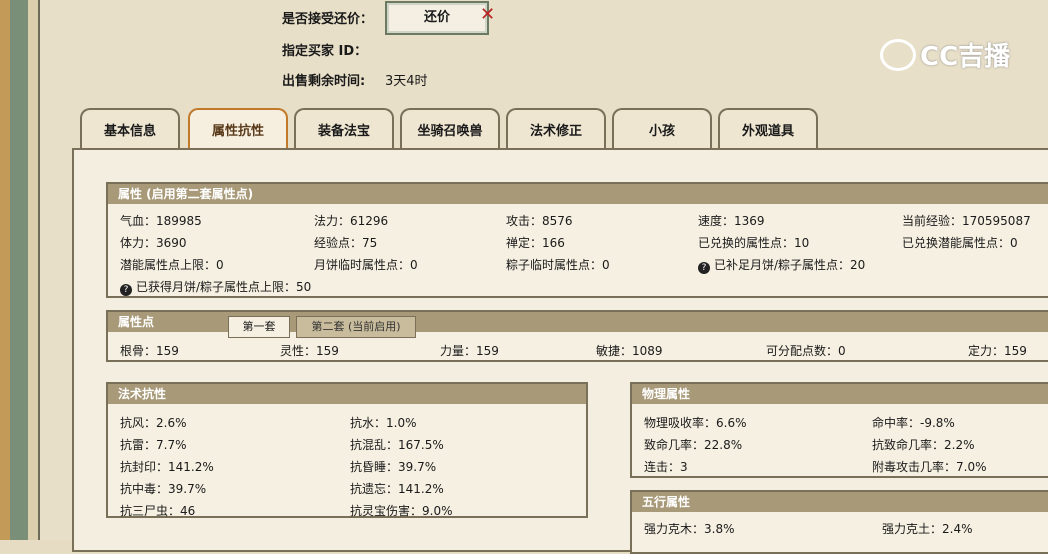  What do you see at coordinates (965, 57) in the screenshot?
I see `logo-text: CC吉播` at bounding box center [965, 57].